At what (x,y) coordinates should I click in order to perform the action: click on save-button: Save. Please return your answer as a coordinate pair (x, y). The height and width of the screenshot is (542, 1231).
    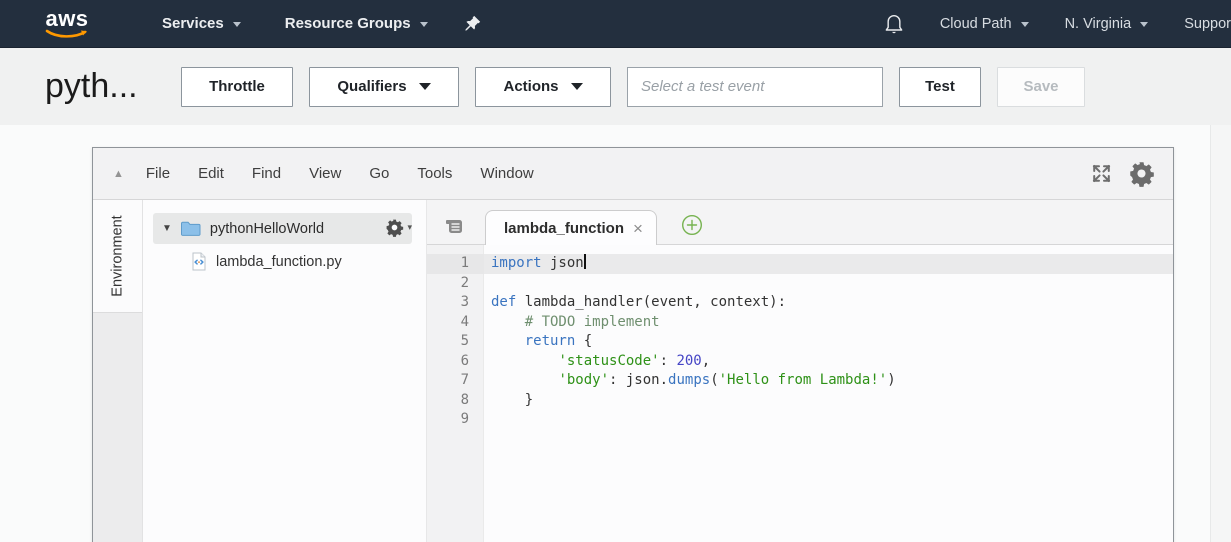
    Looking at the image, I should click on (1041, 86).